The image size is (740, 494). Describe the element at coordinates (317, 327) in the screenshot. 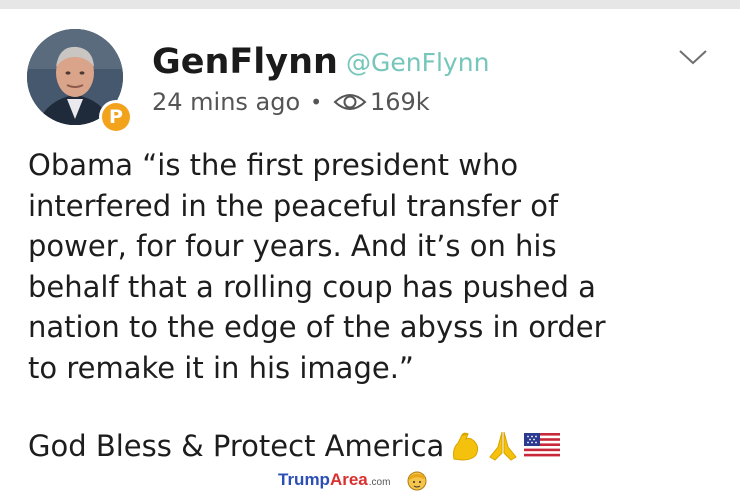

I see `post-line: nation to the edge of the abyss in order` at that location.